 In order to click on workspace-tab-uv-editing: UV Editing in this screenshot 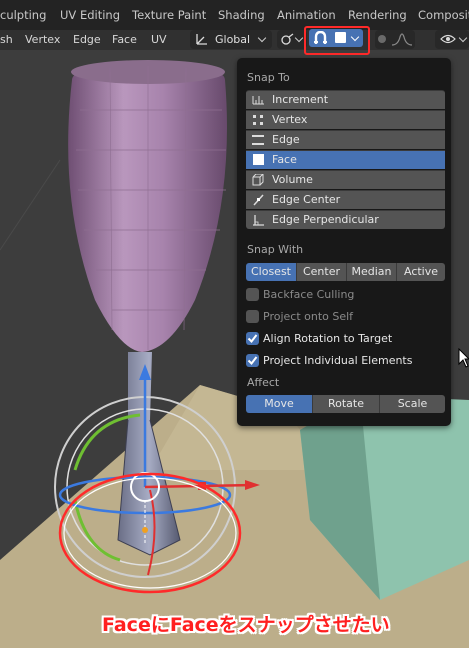, I will do `click(90, 15)`.